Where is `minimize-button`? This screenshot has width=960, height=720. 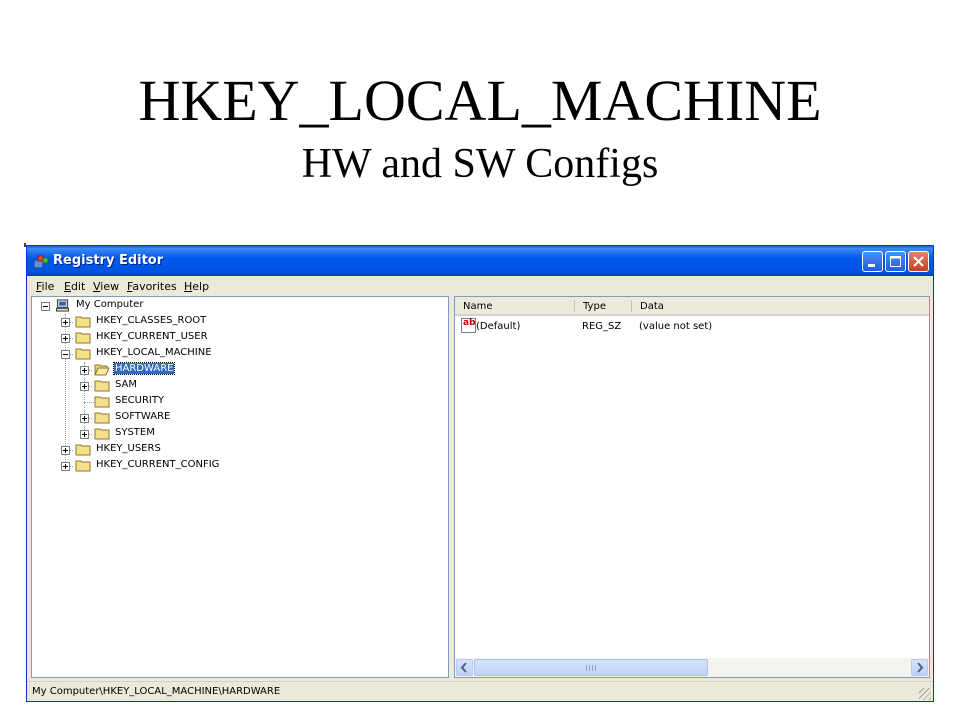 minimize-button is located at coordinates (872, 261).